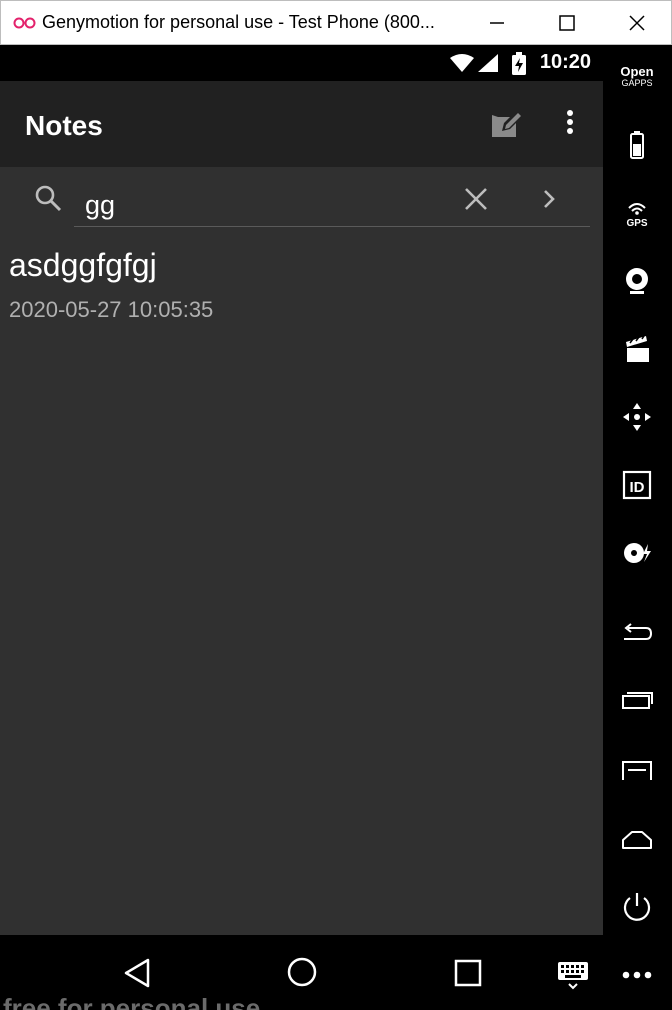  Describe the element at coordinates (565, 62) in the screenshot. I see `status-time: 10:20` at that location.